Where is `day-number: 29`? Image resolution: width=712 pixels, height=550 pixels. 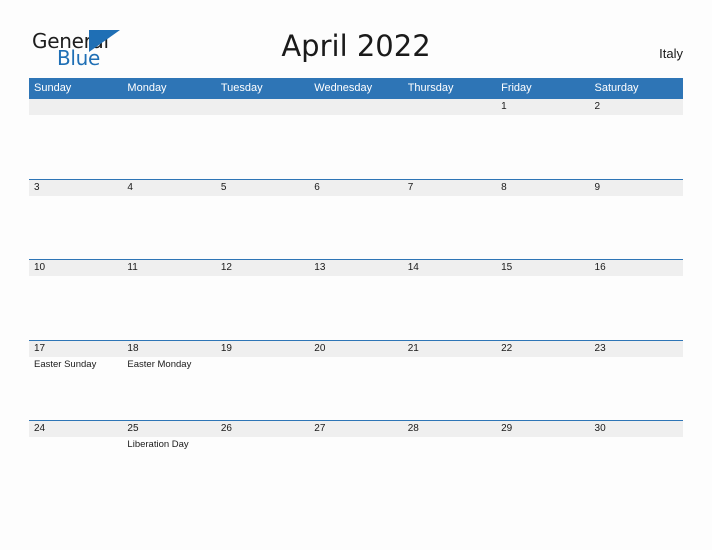 day-number: 29 is located at coordinates (542, 429).